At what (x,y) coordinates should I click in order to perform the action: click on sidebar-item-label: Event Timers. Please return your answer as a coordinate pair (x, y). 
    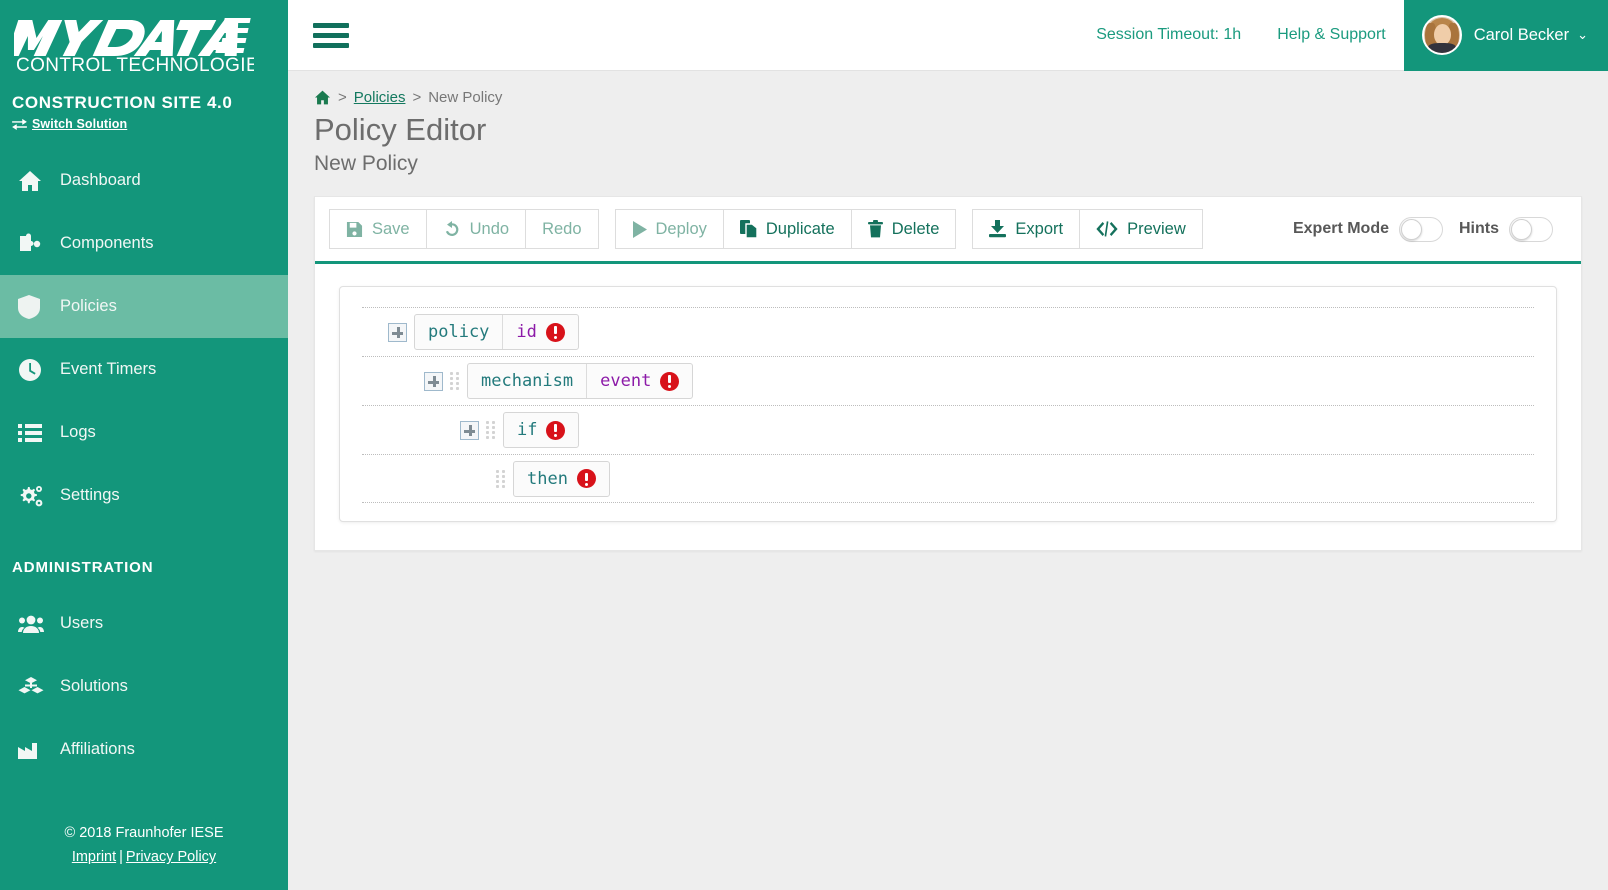
    Looking at the image, I should click on (108, 369).